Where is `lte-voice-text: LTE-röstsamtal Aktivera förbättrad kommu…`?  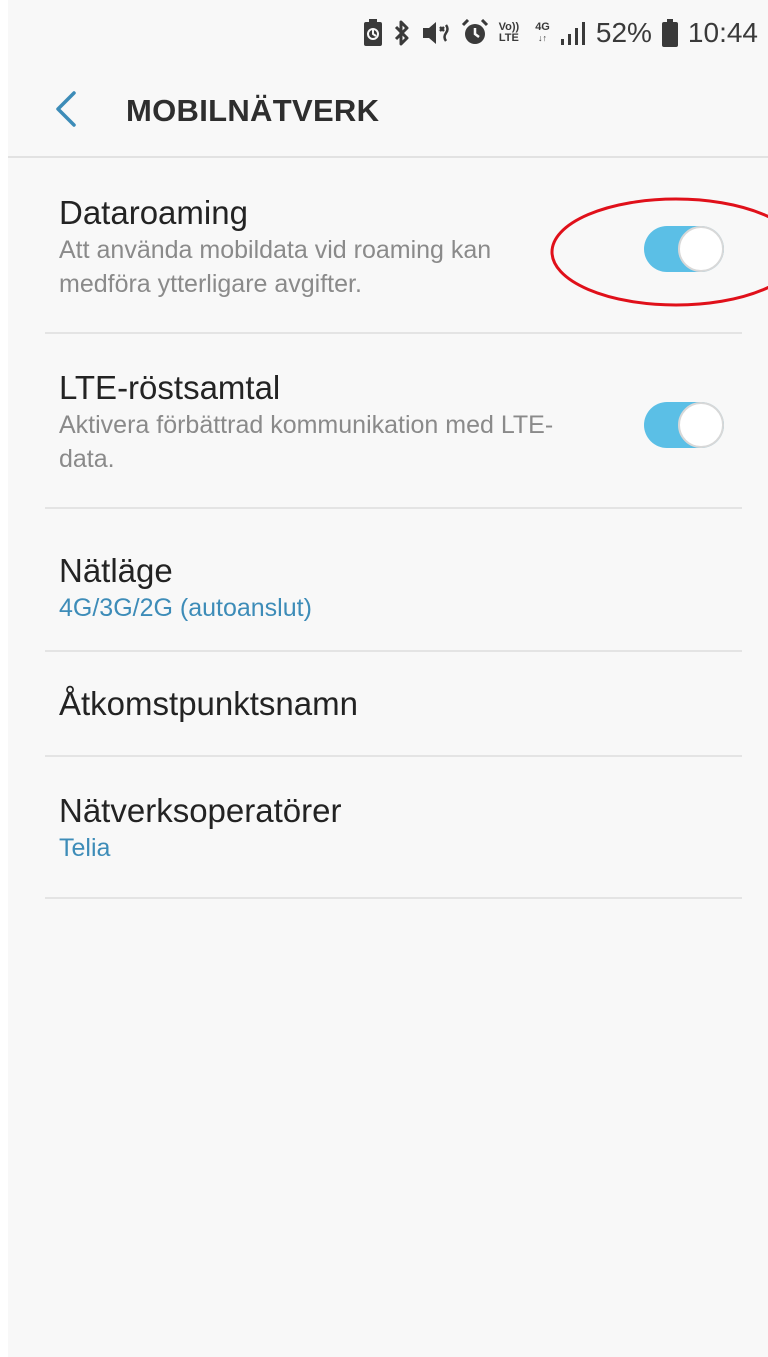 lte-voice-text: LTE-röstsamtal Aktivera förbättrad kommu… is located at coordinates (393, 405).